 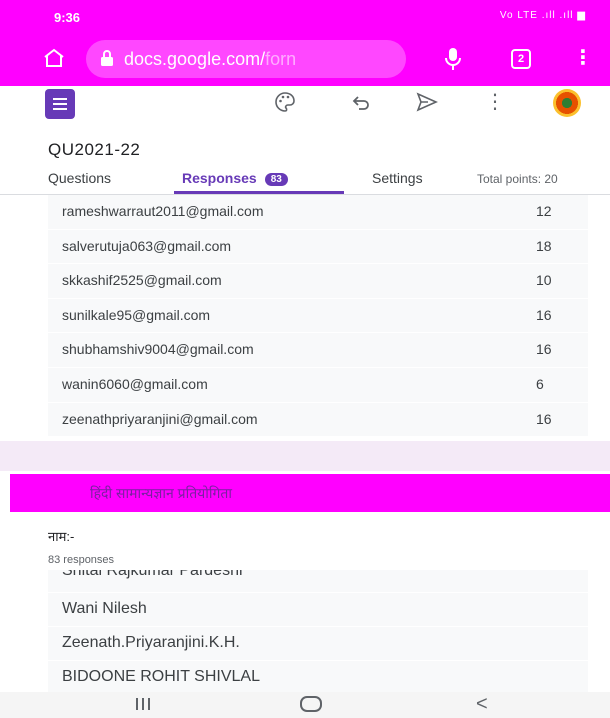 What do you see at coordinates (195, 59) in the screenshot?
I see `url-main: docs.google.com/` at bounding box center [195, 59].